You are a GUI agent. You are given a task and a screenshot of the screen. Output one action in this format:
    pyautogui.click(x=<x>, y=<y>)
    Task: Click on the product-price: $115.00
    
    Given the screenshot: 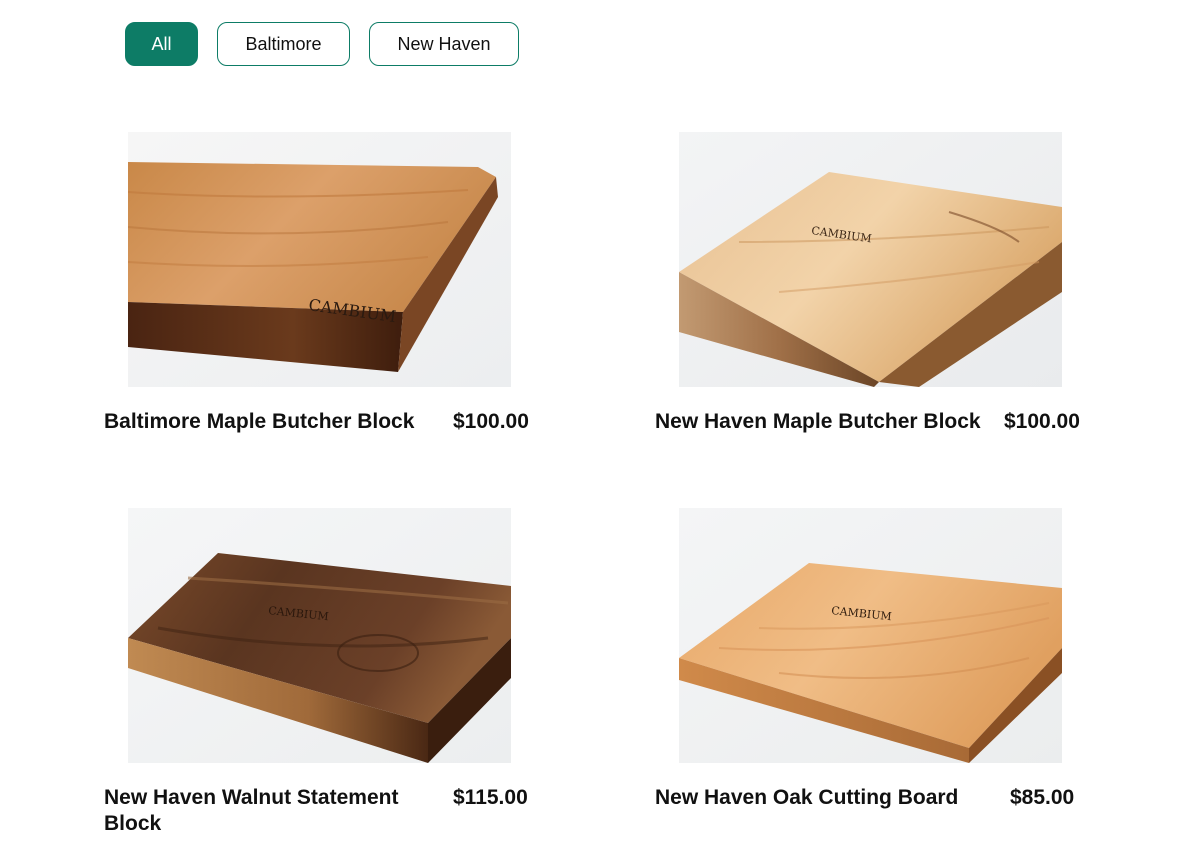 What is the action you would take?
    pyautogui.click(x=490, y=797)
    